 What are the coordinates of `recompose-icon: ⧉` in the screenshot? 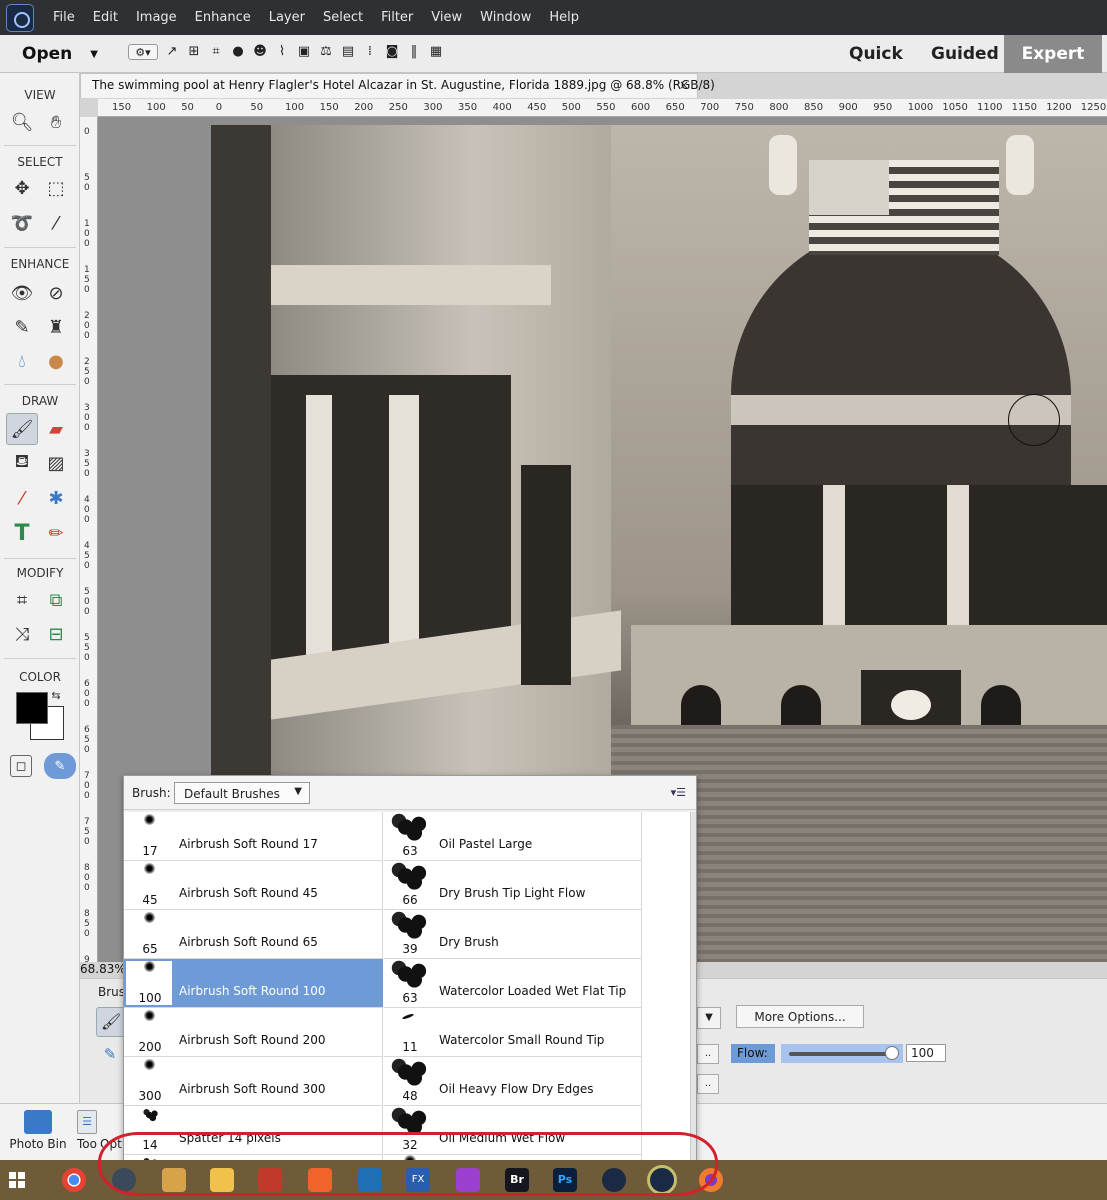 It's located at (56, 600).